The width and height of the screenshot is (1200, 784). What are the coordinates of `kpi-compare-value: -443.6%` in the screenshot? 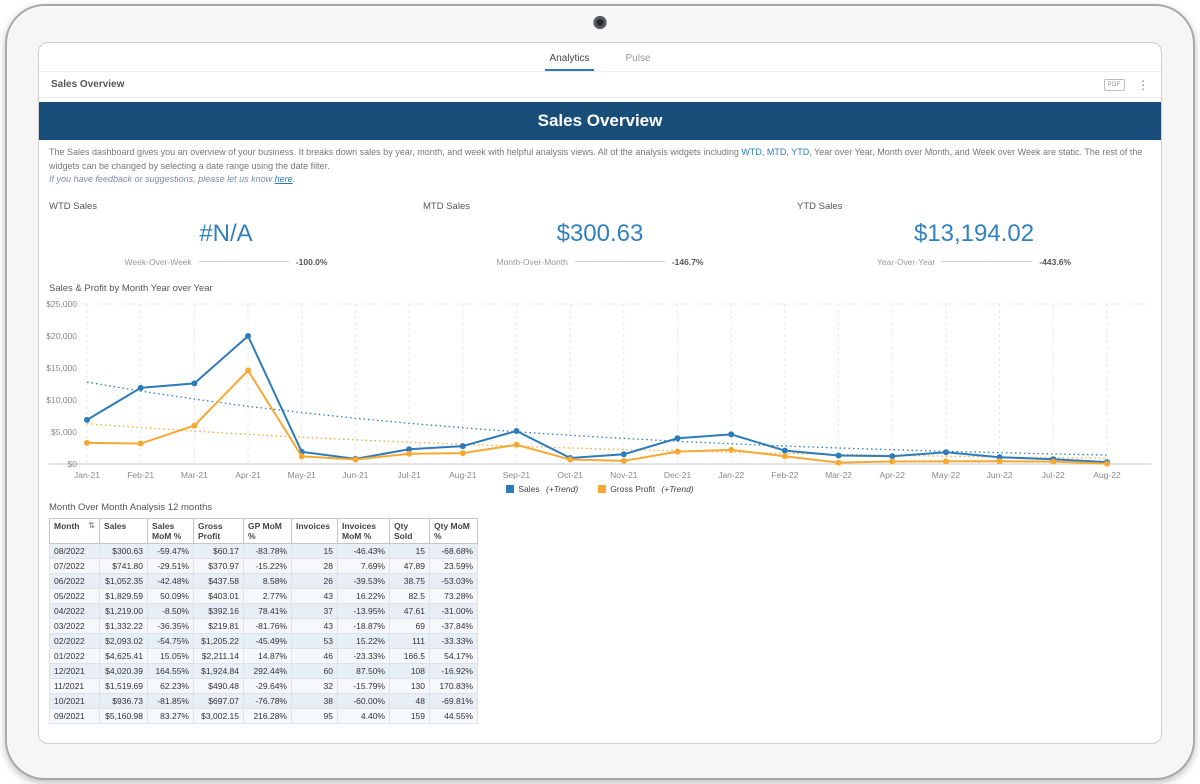 It's located at (1055, 261).